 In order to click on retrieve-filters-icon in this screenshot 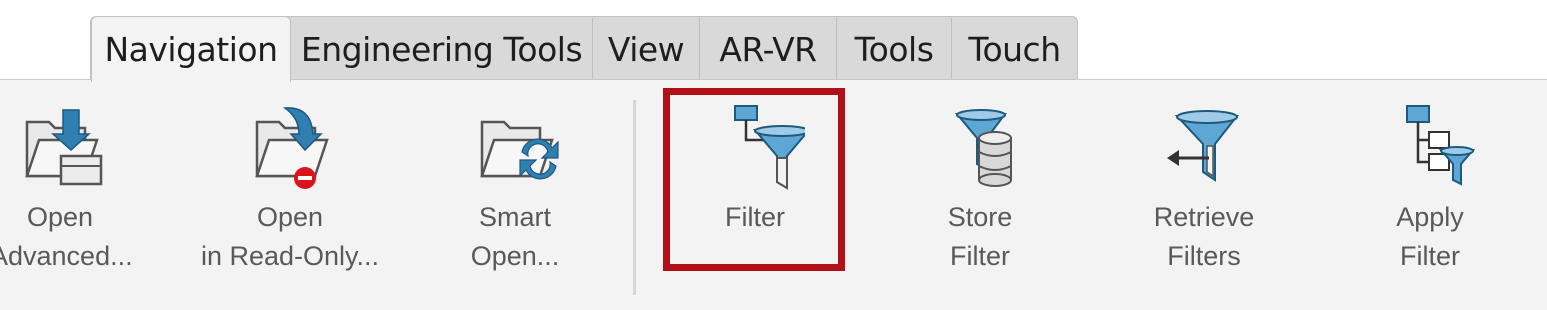, I will do `click(1203, 146)`.